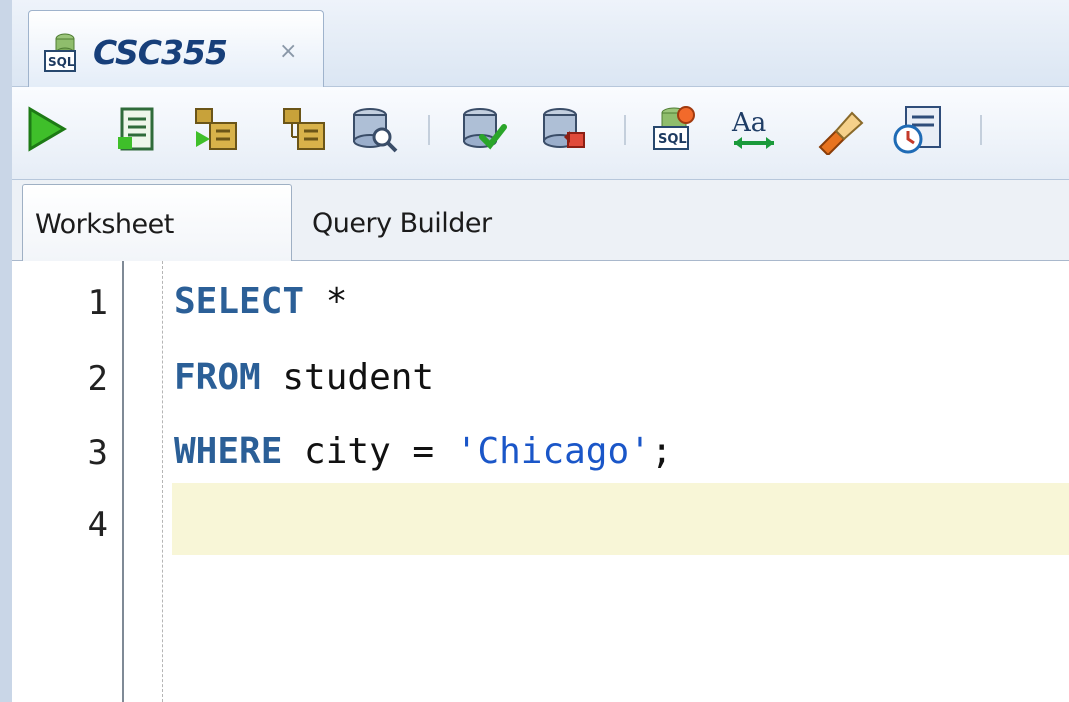  Describe the element at coordinates (6, 351) in the screenshot. I see `window-left-border` at that location.